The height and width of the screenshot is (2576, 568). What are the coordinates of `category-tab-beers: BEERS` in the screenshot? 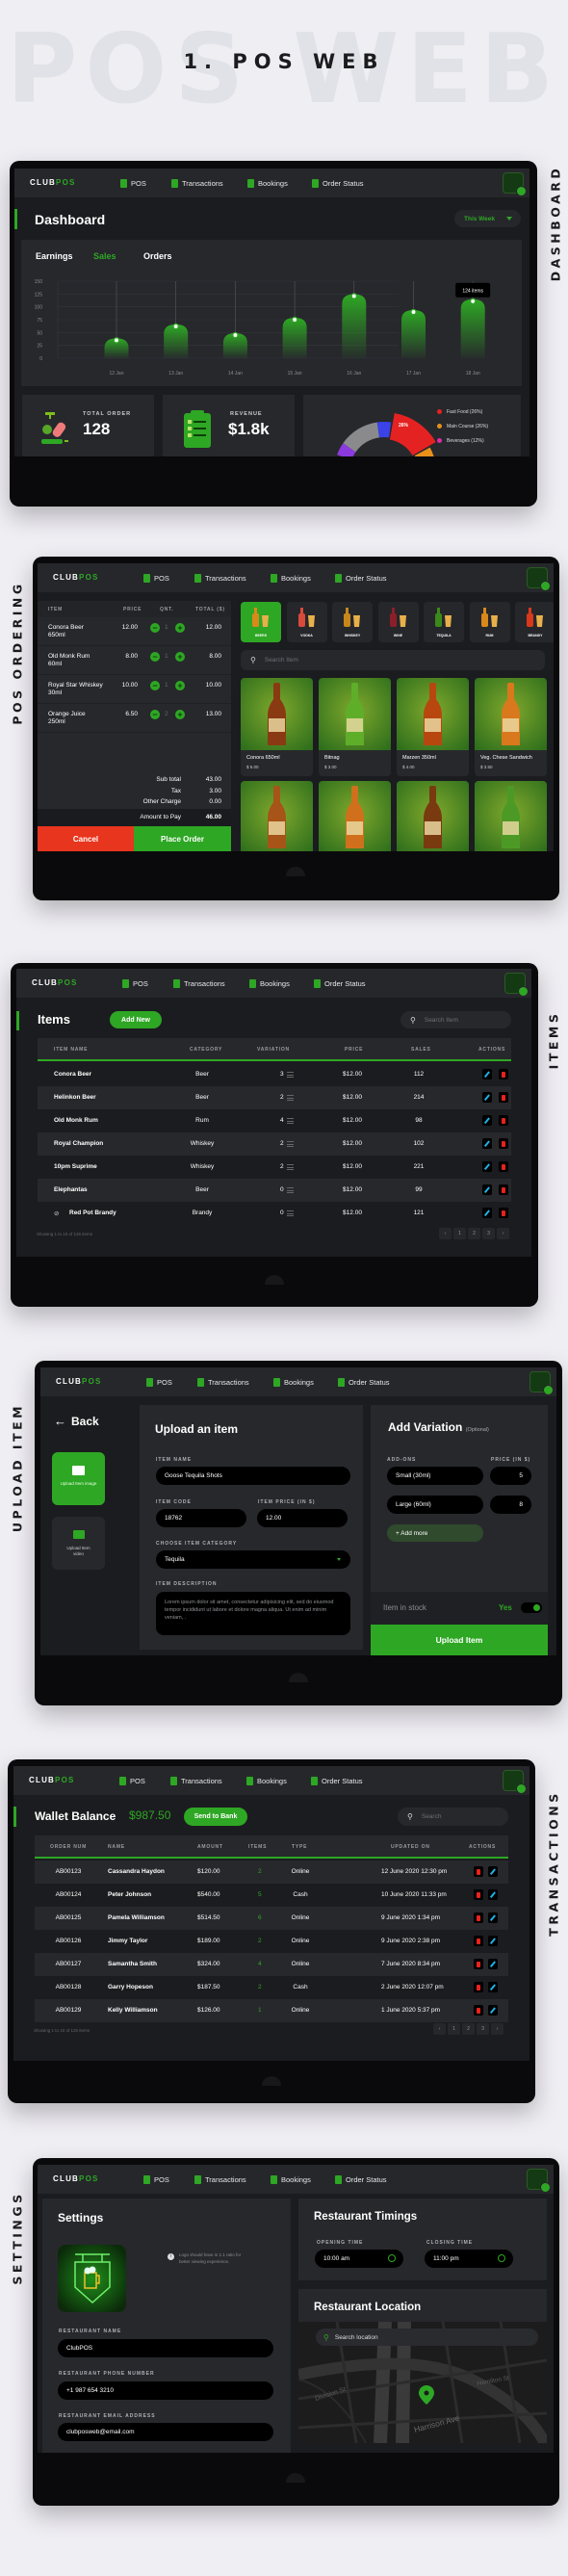 It's located at (261, 622).